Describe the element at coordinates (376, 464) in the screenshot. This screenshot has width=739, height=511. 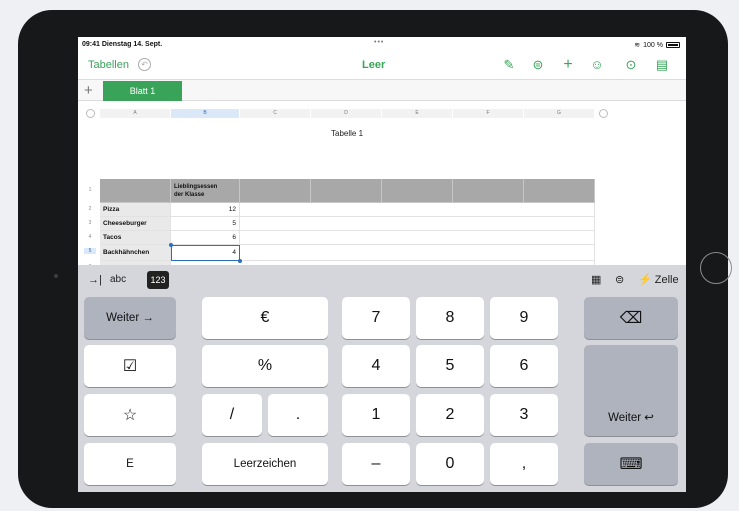
I see `minus-key: –` at that location.